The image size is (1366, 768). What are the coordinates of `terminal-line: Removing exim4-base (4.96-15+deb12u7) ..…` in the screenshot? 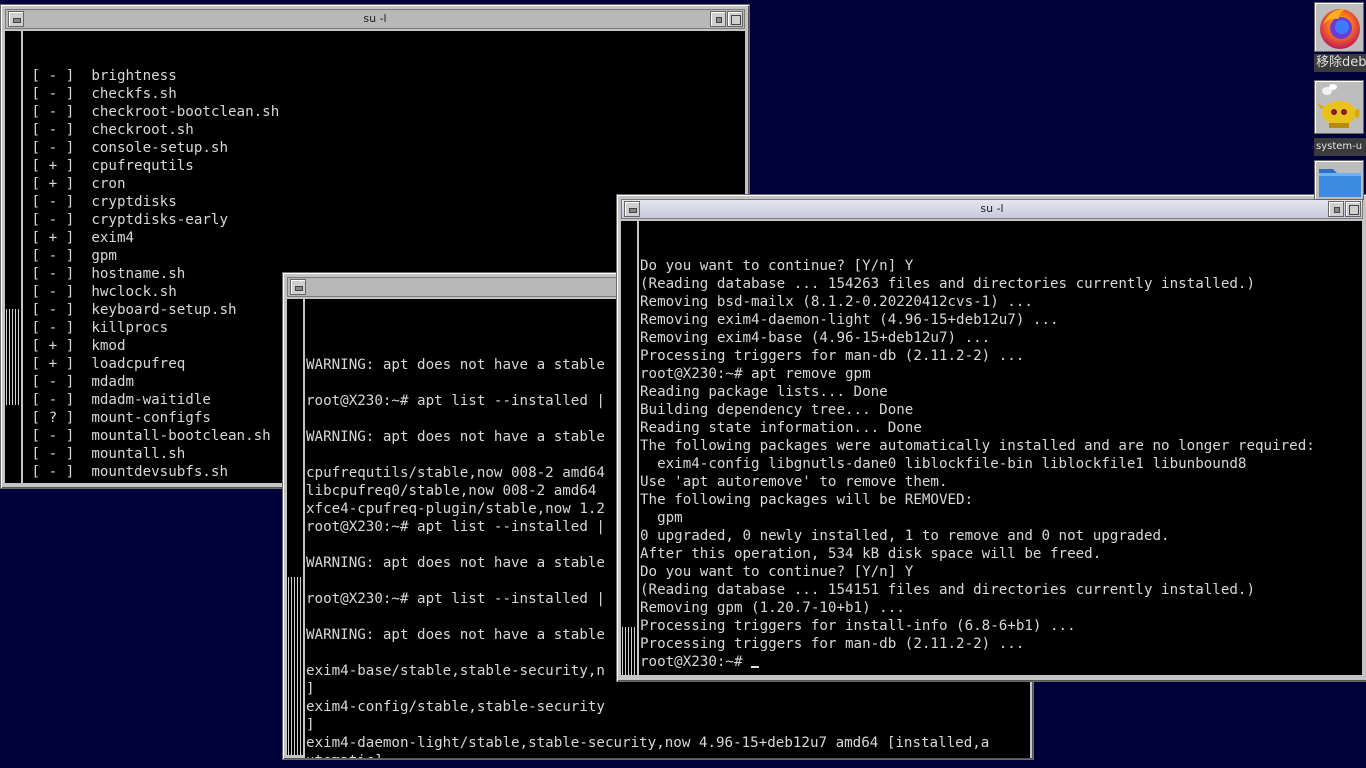 It's located at (815, 338).